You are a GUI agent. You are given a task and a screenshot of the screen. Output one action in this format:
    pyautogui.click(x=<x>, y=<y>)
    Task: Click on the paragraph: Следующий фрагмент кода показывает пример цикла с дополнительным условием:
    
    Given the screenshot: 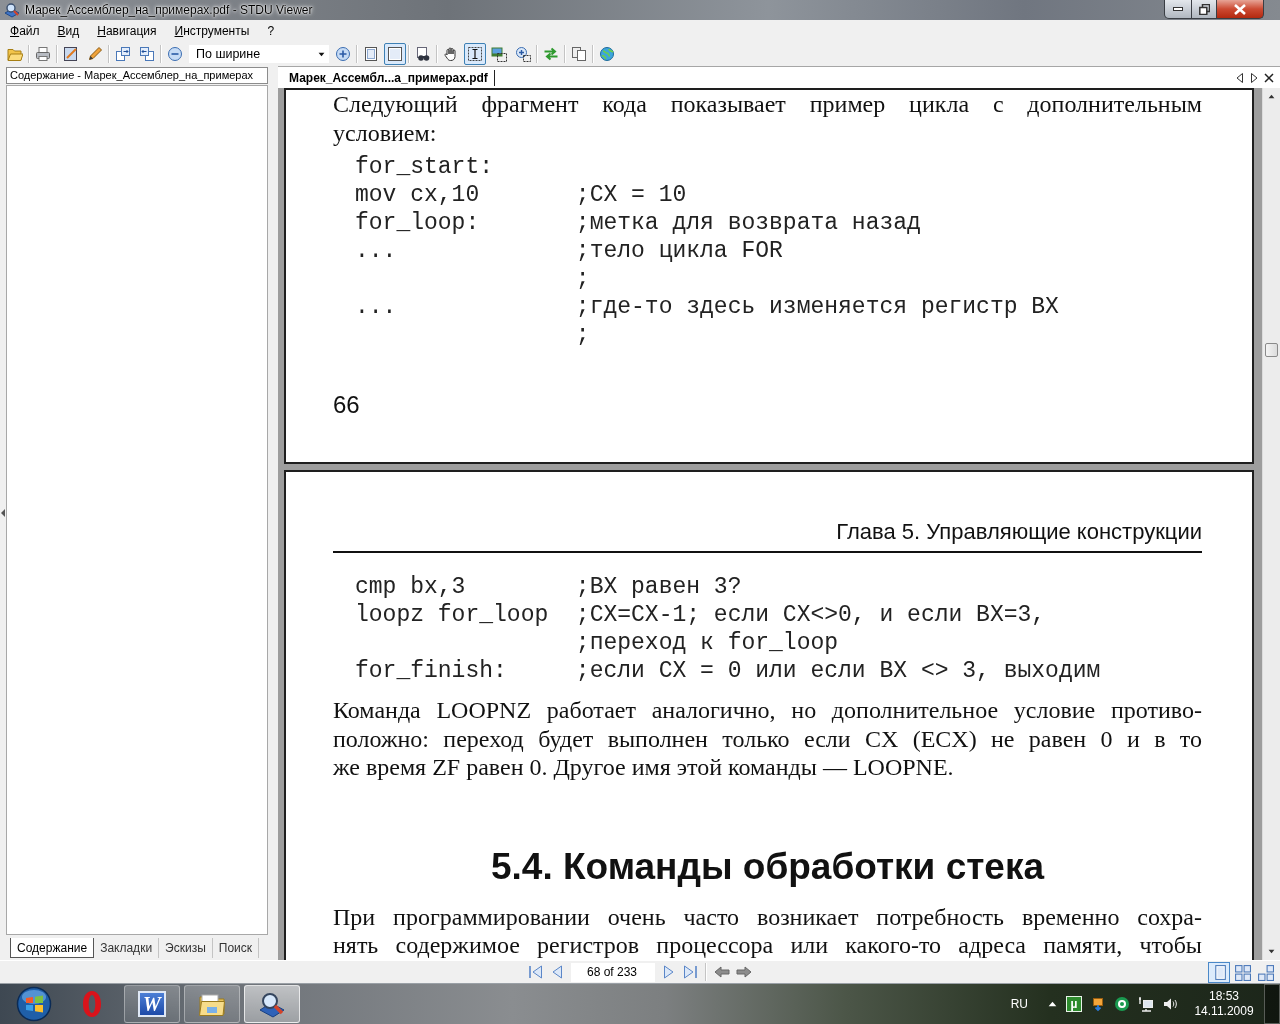 What is the action you would take?
    pyautogui.click(x=767, y=118)
    